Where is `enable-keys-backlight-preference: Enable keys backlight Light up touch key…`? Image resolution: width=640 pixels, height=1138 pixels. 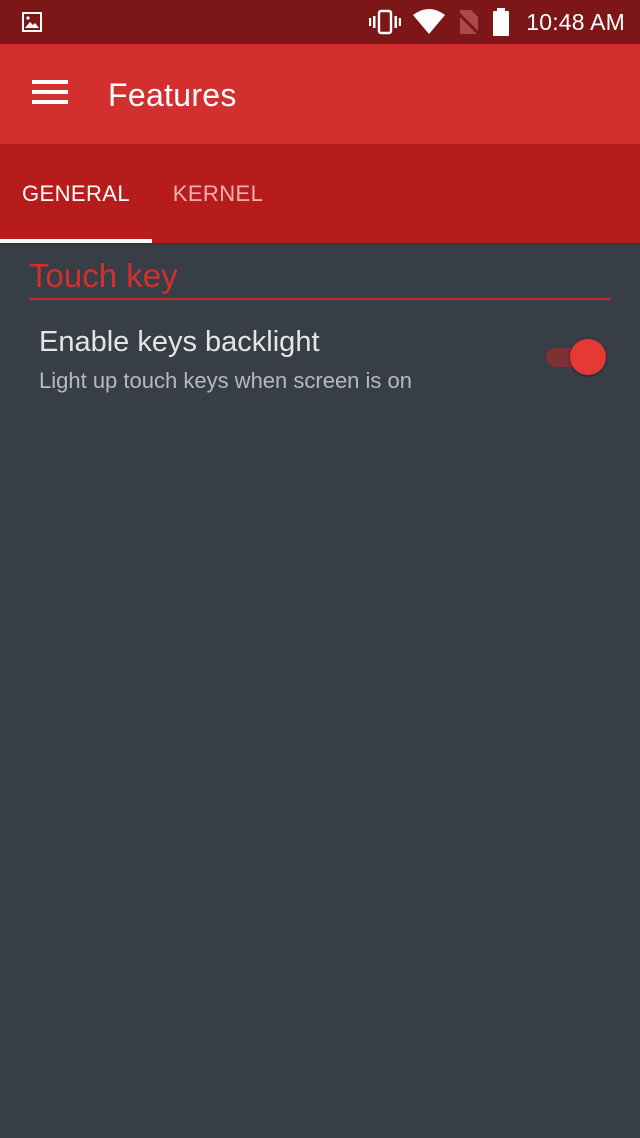
enable-keys-backlight-preference: Enable keys backlight Light up touch key… is located at coordinates (320, 360).